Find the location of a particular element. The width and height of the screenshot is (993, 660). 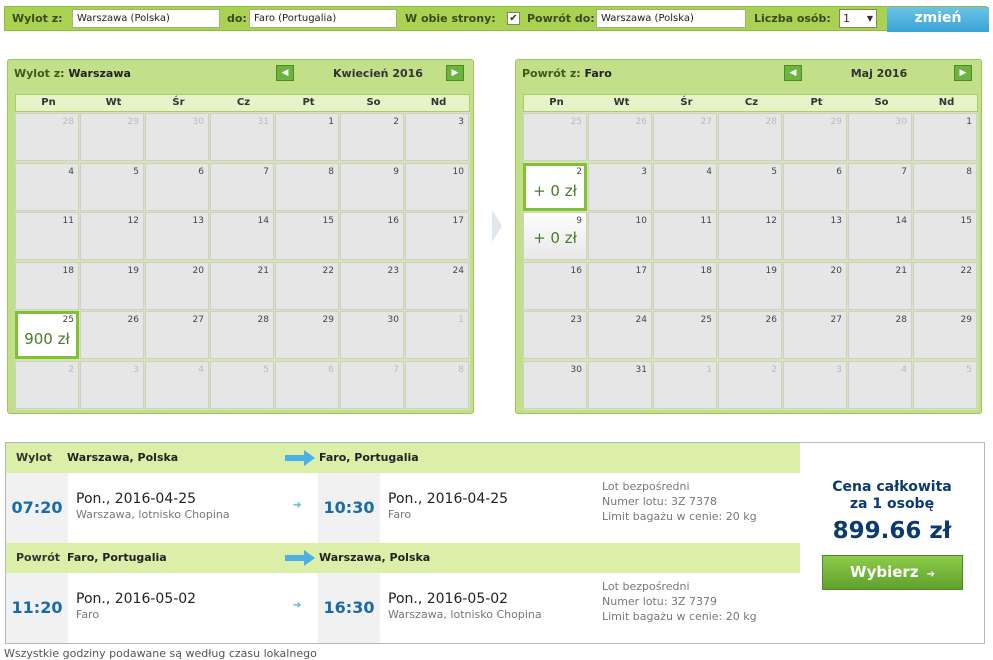

day-number: 23 is located at coordinates (393, 270).